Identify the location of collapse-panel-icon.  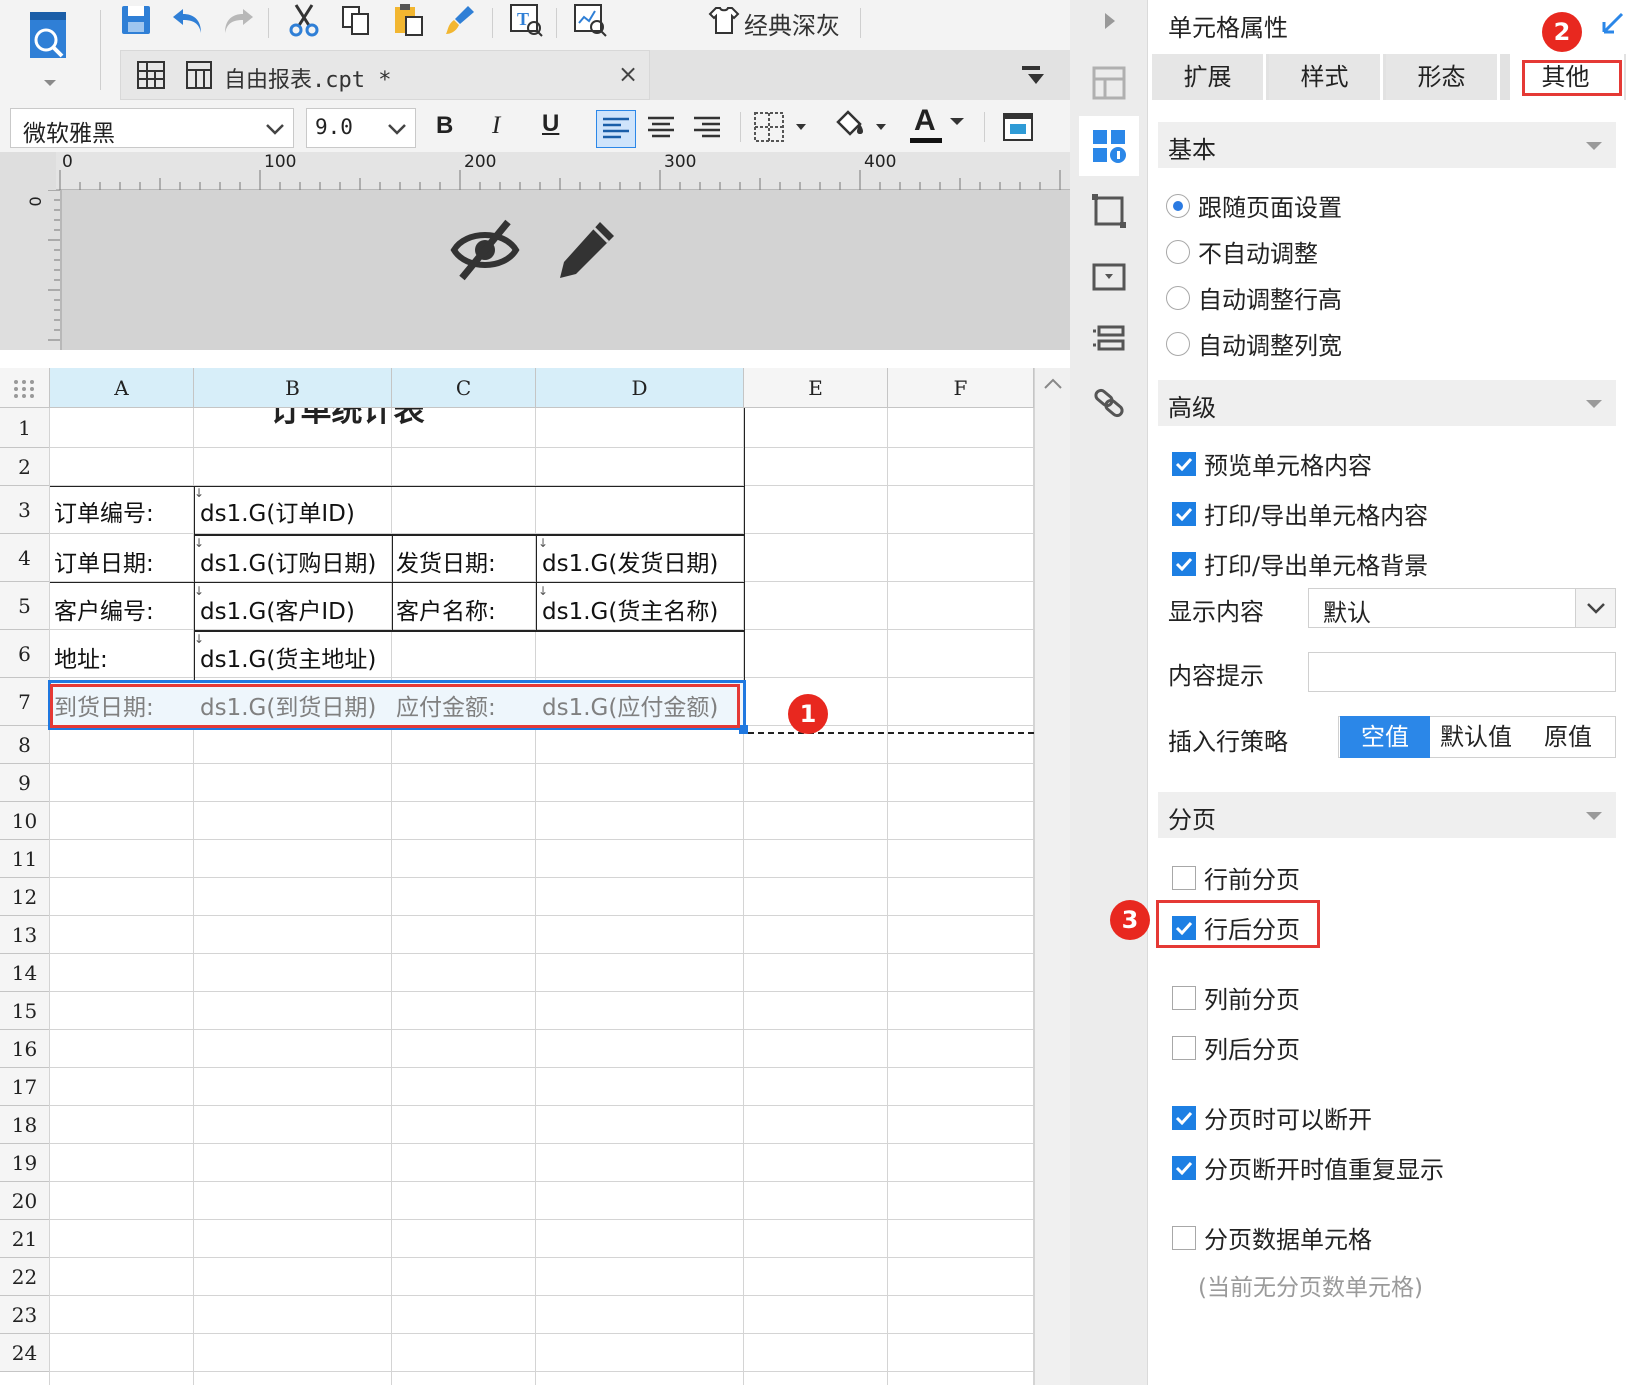
(1109, 21).